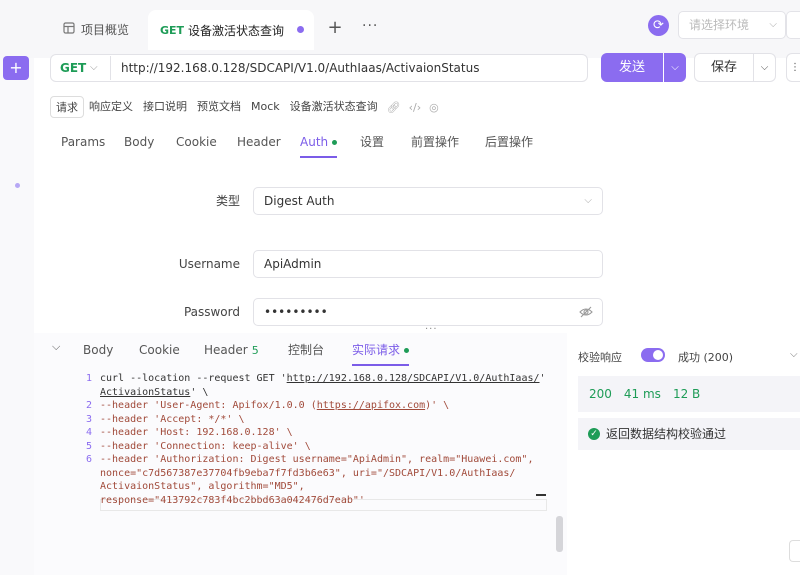 The height and width of the screenshot is (575, 800). What do you see at coordinates (434, 107) in the screenshot?
I see `share-icon: ◎` at bounding box center [434, 107].